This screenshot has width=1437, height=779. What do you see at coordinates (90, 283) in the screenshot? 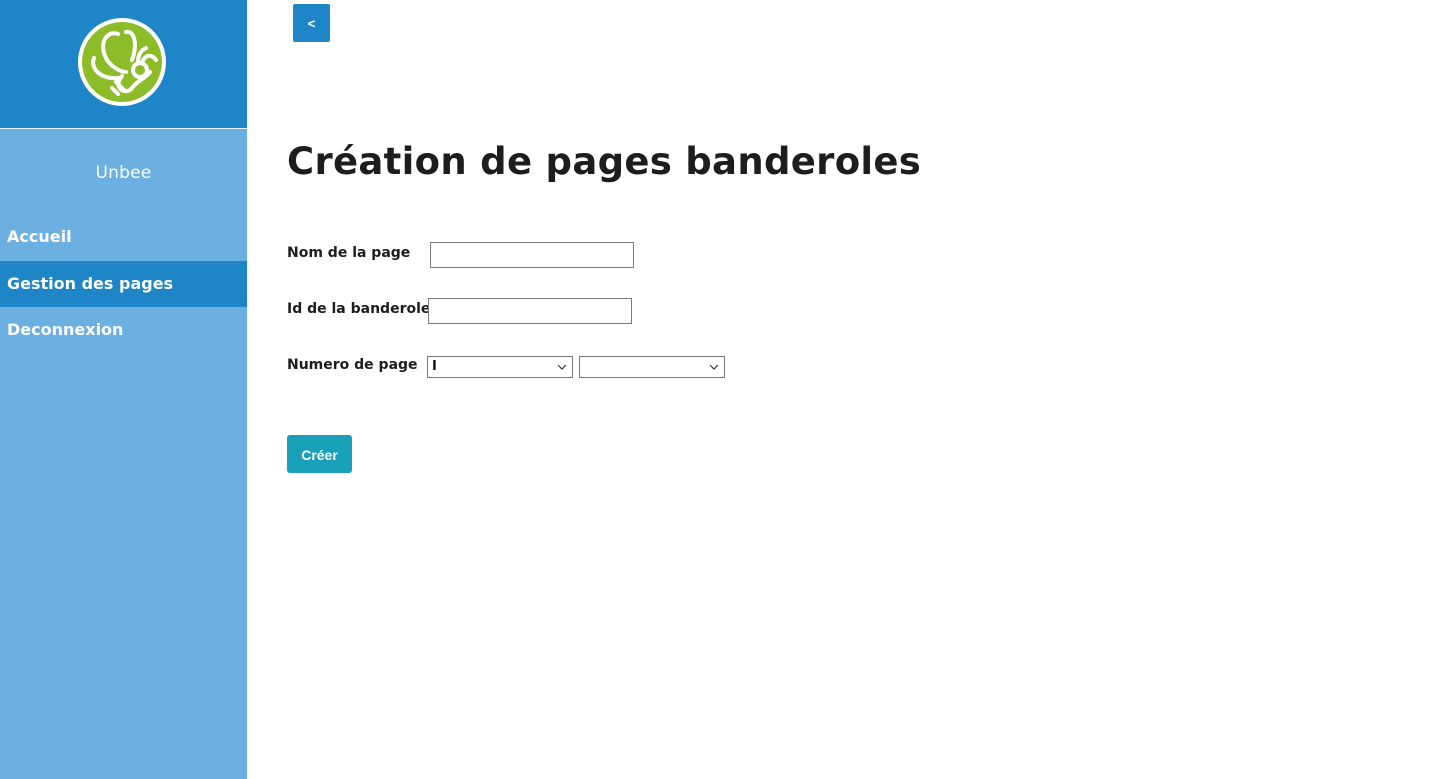
I see `sidebar-item-label: Gestion des pages` at bounding box center [90, 283].